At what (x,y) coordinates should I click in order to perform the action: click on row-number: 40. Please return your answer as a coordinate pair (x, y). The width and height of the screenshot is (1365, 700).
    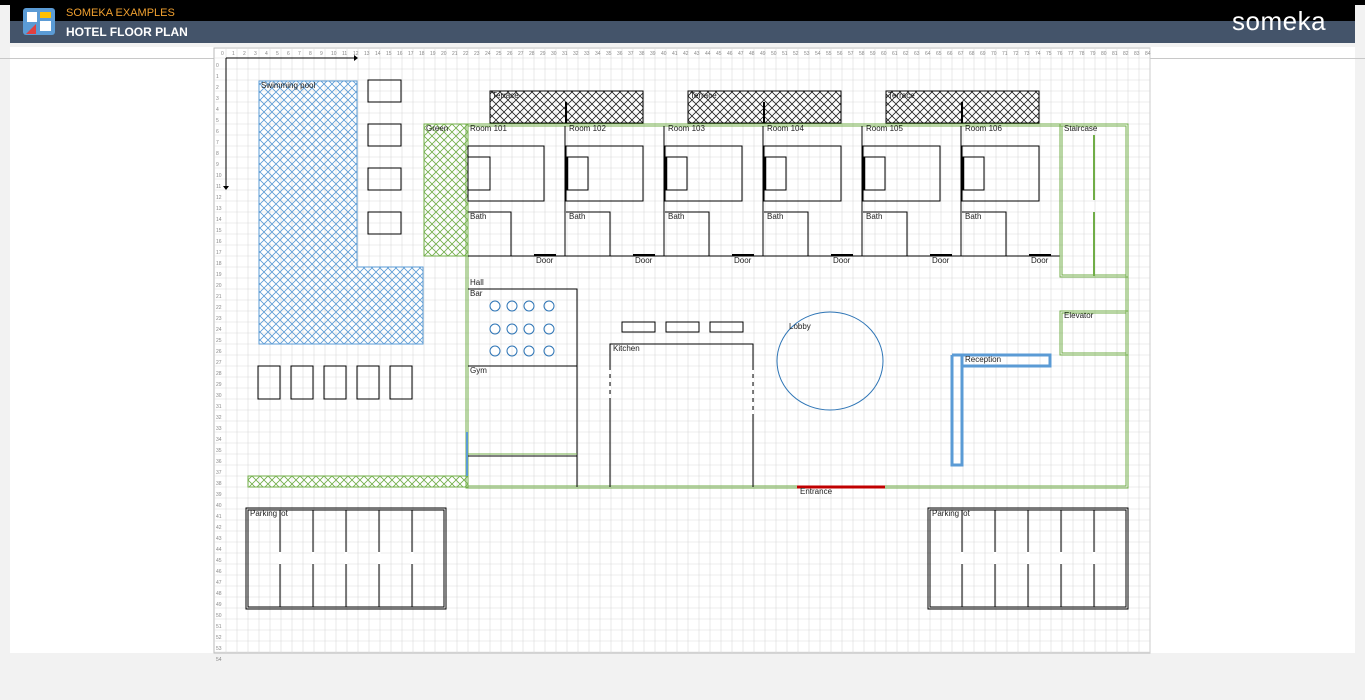
    Looking at the image, I should click on (219, 506).